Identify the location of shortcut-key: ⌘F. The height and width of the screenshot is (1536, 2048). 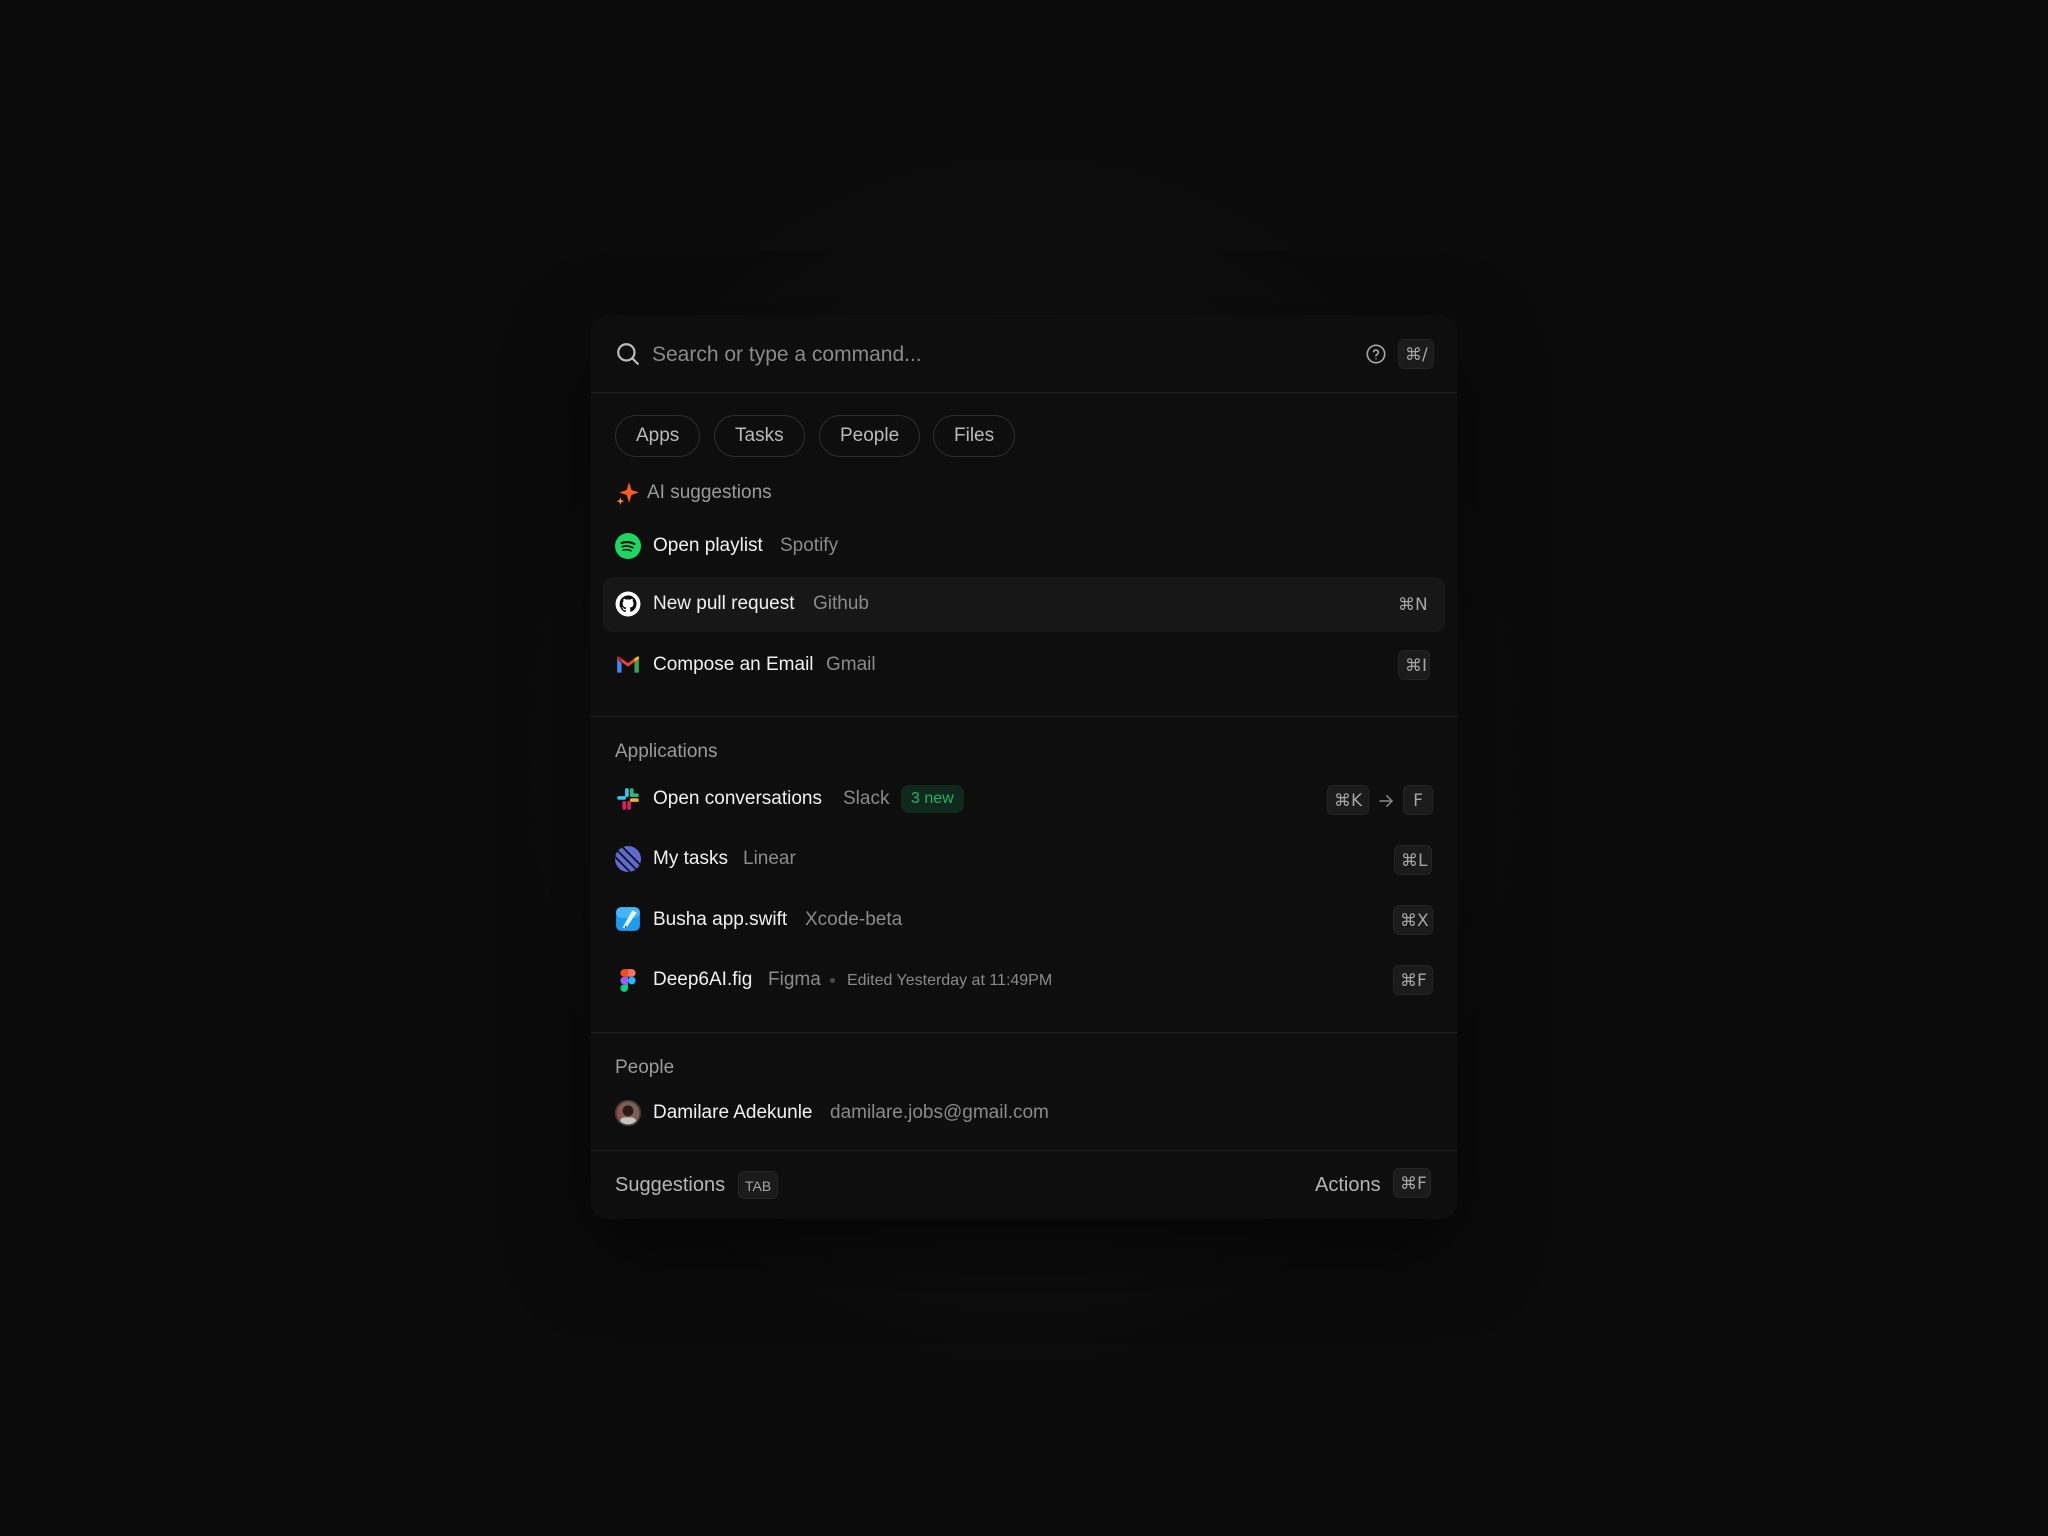
(1413, 980).